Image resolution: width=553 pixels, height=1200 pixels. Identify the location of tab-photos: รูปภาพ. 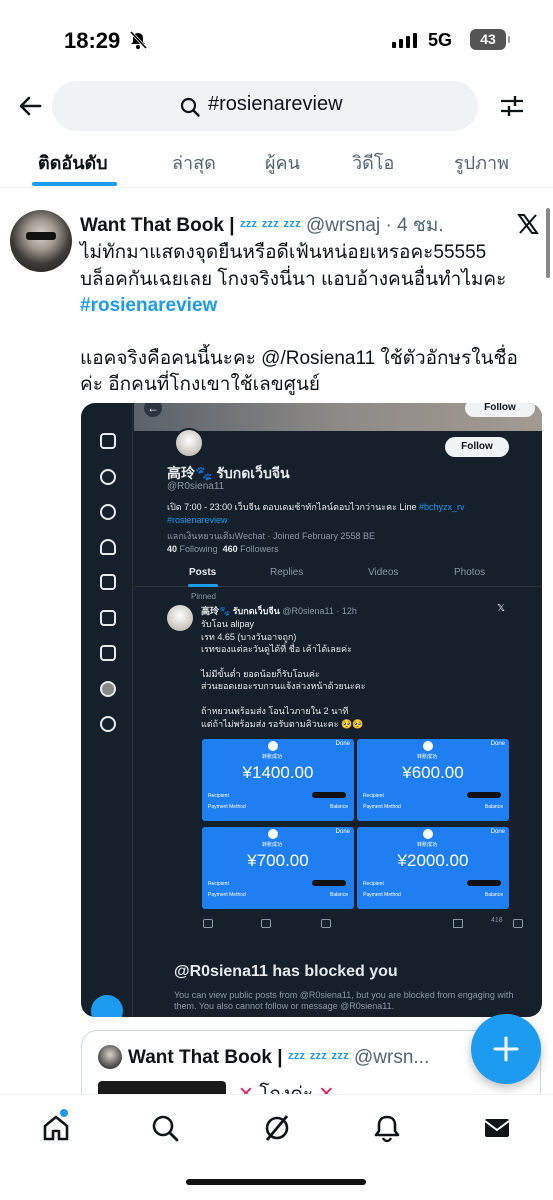
(481, 162).